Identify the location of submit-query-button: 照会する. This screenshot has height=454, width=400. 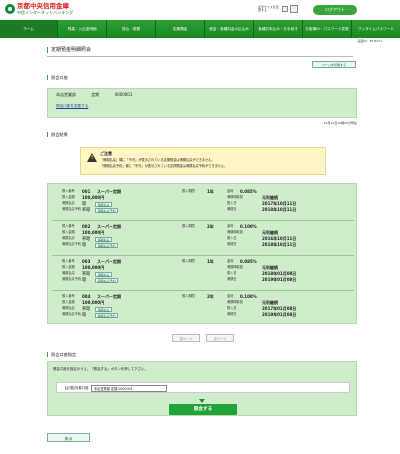
(203, 409).